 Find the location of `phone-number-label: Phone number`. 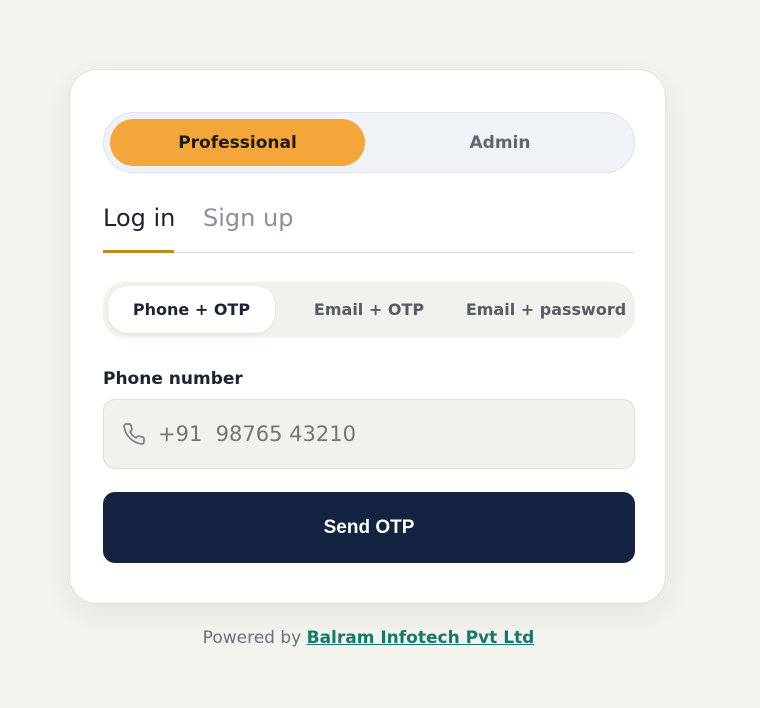

phone-number-label: Phone number is located at coordinates (173, 379).